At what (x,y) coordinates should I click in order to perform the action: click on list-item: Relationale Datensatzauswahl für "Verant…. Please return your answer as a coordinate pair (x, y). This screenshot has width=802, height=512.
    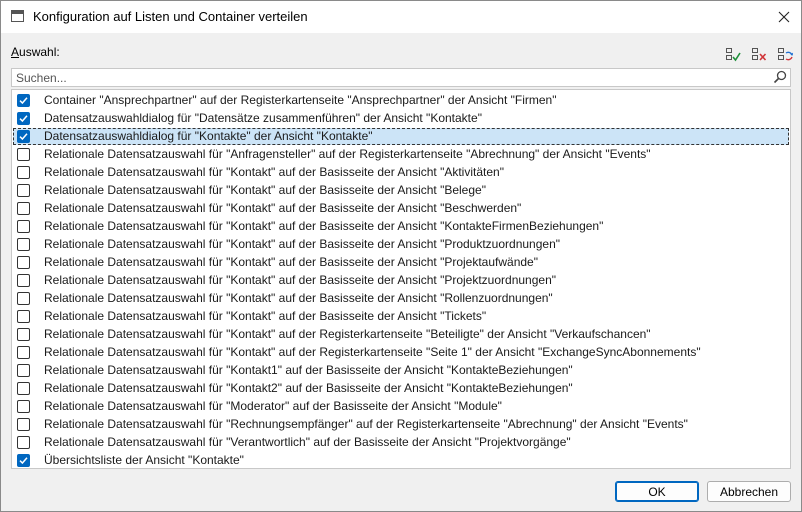
    Looking at the image, I should click on (401, 442).